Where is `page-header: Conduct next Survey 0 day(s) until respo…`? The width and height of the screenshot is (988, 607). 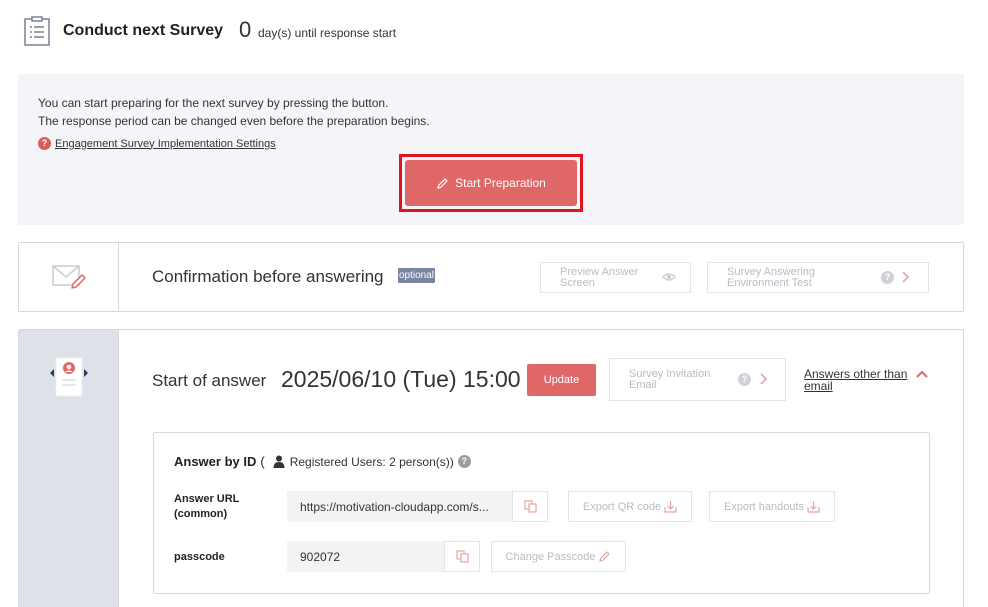 page-header: Conduct next Survey 0 day(s) until respo… is located at coordinates (494, 32).